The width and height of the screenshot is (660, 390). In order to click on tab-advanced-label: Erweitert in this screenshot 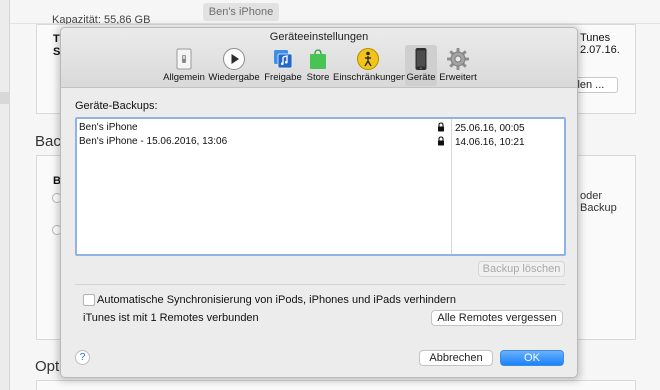, I will do `click(458, 77)`.